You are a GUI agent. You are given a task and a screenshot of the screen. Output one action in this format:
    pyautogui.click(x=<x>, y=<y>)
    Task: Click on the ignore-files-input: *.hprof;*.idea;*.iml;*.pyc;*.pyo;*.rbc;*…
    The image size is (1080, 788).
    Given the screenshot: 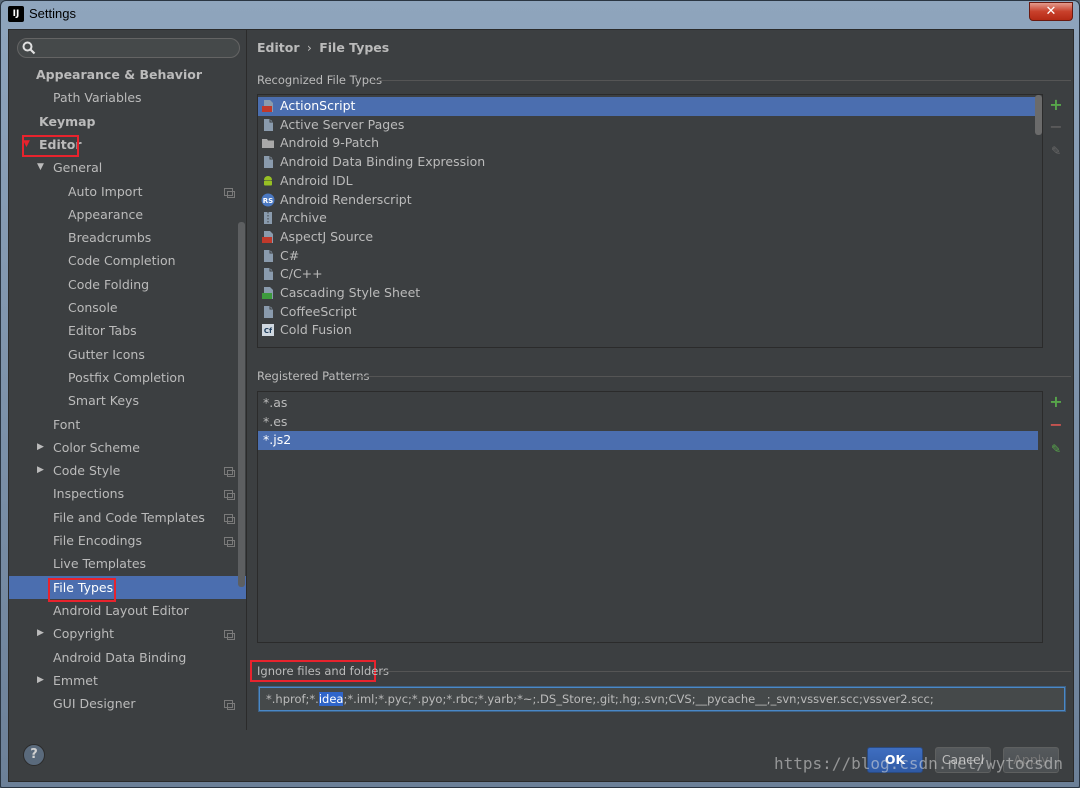 What is the action you would take?
    pyautogui.click(x=662, y=699)
    